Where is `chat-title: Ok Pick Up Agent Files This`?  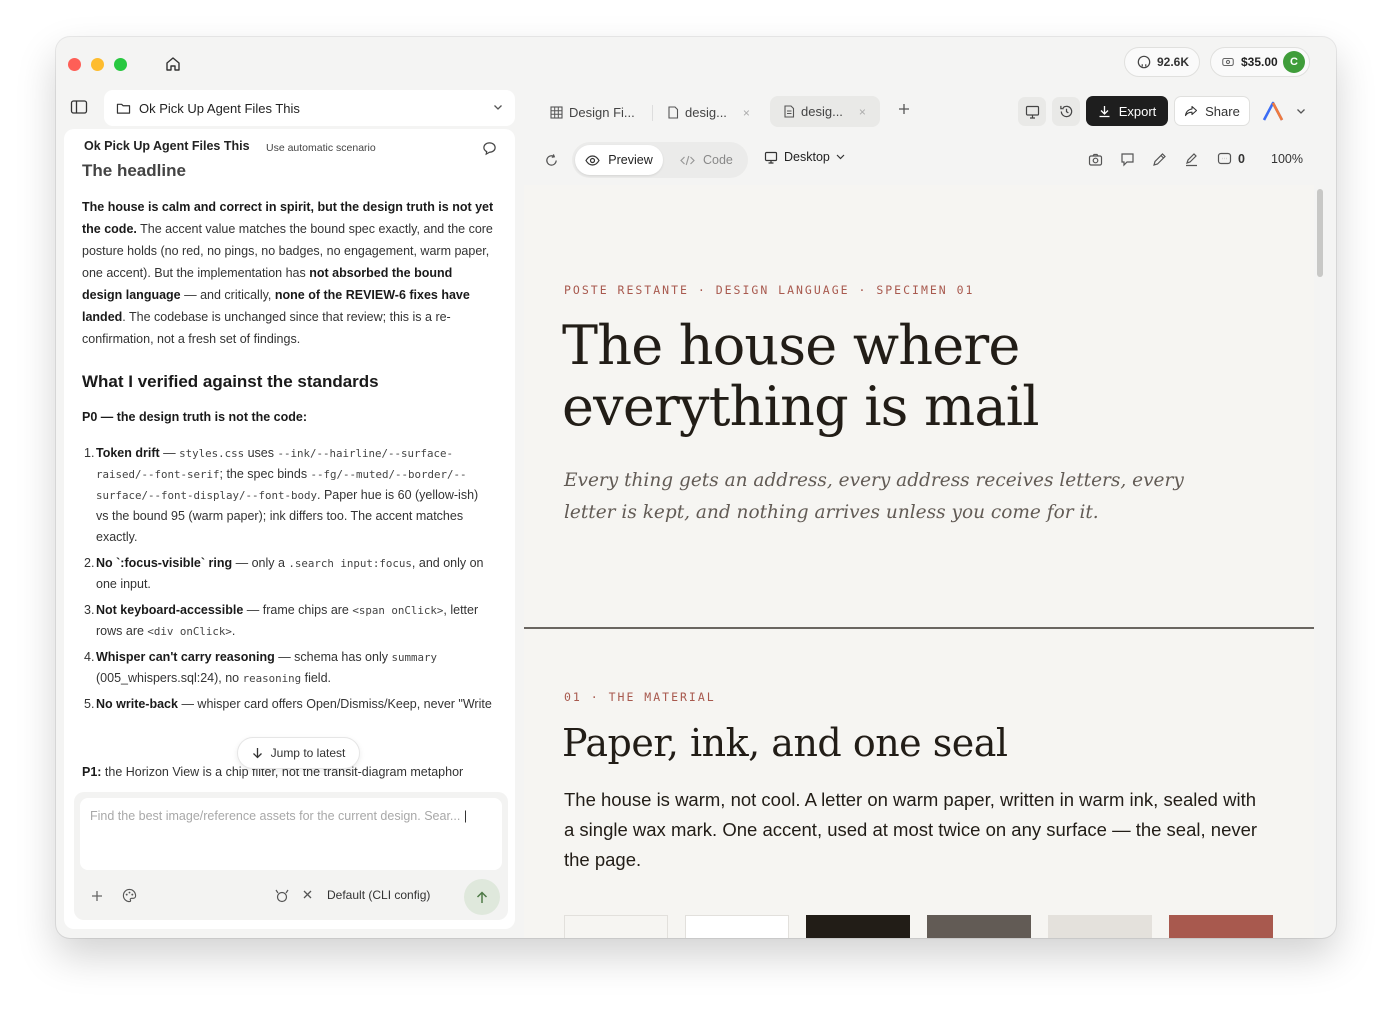
chat-title: Ok Pick Up Agent Files This is located at coordinates (167, 146).